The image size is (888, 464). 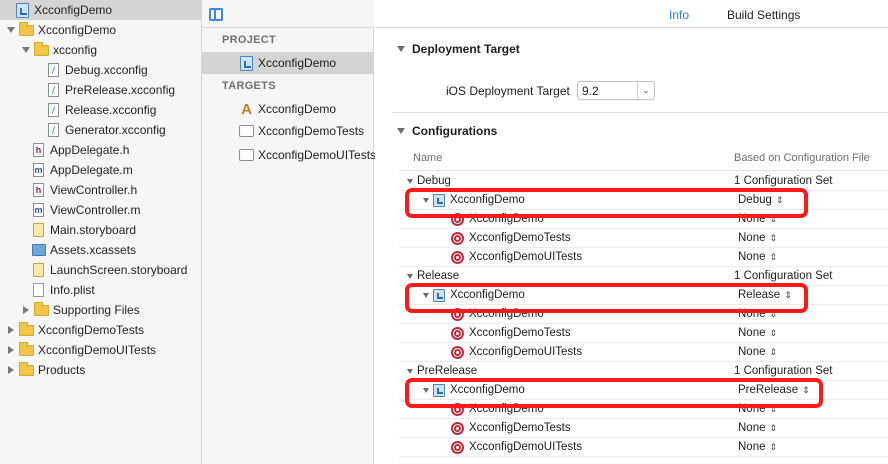 I want to click on navigator-item-label: Products, so click(x=62, y=370).